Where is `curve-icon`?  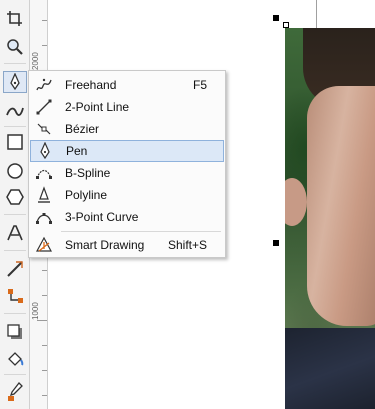
curve-icon is located at coordinates (15, 111).